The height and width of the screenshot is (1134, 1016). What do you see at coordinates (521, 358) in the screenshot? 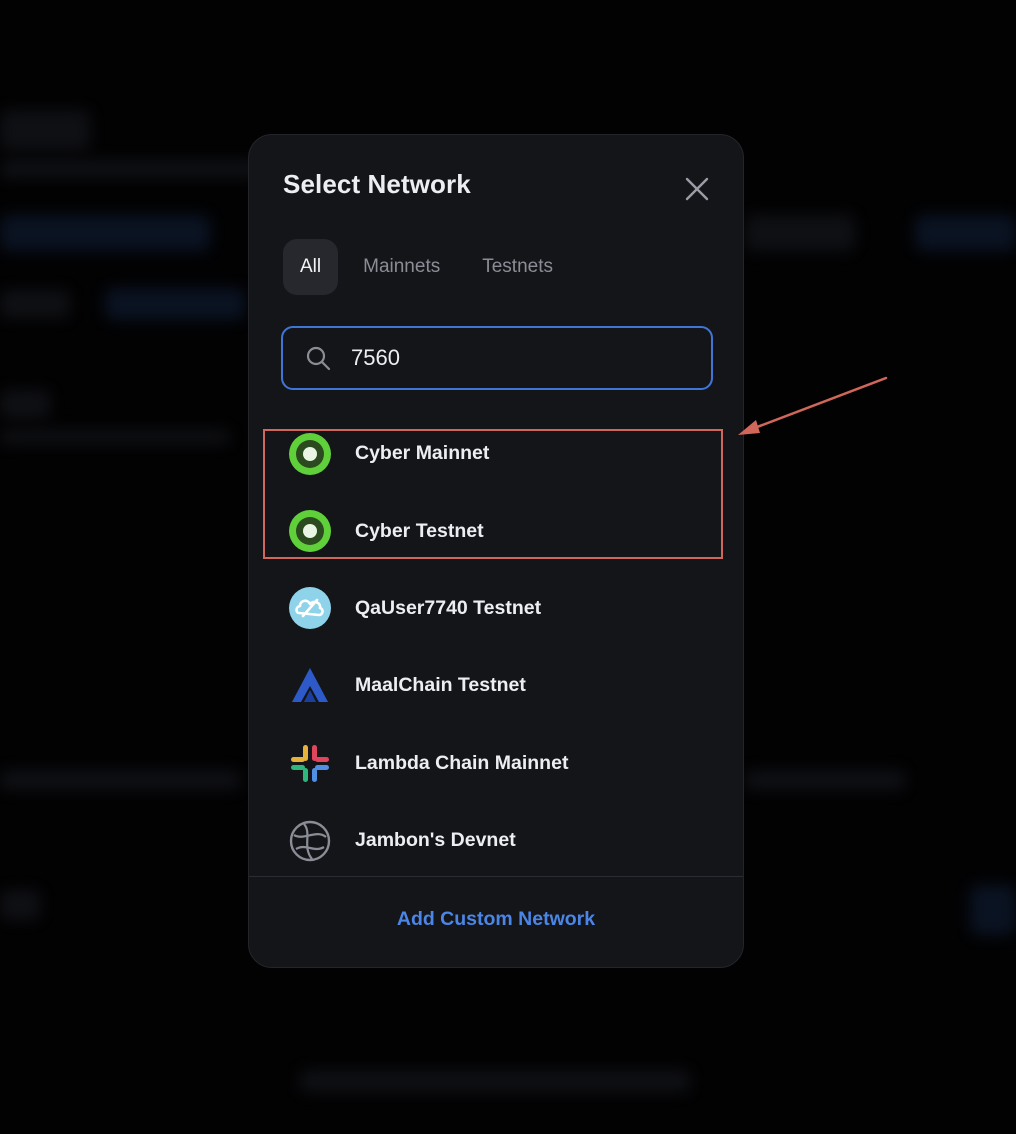
I see `search-input` at bounding box center [521, 358].